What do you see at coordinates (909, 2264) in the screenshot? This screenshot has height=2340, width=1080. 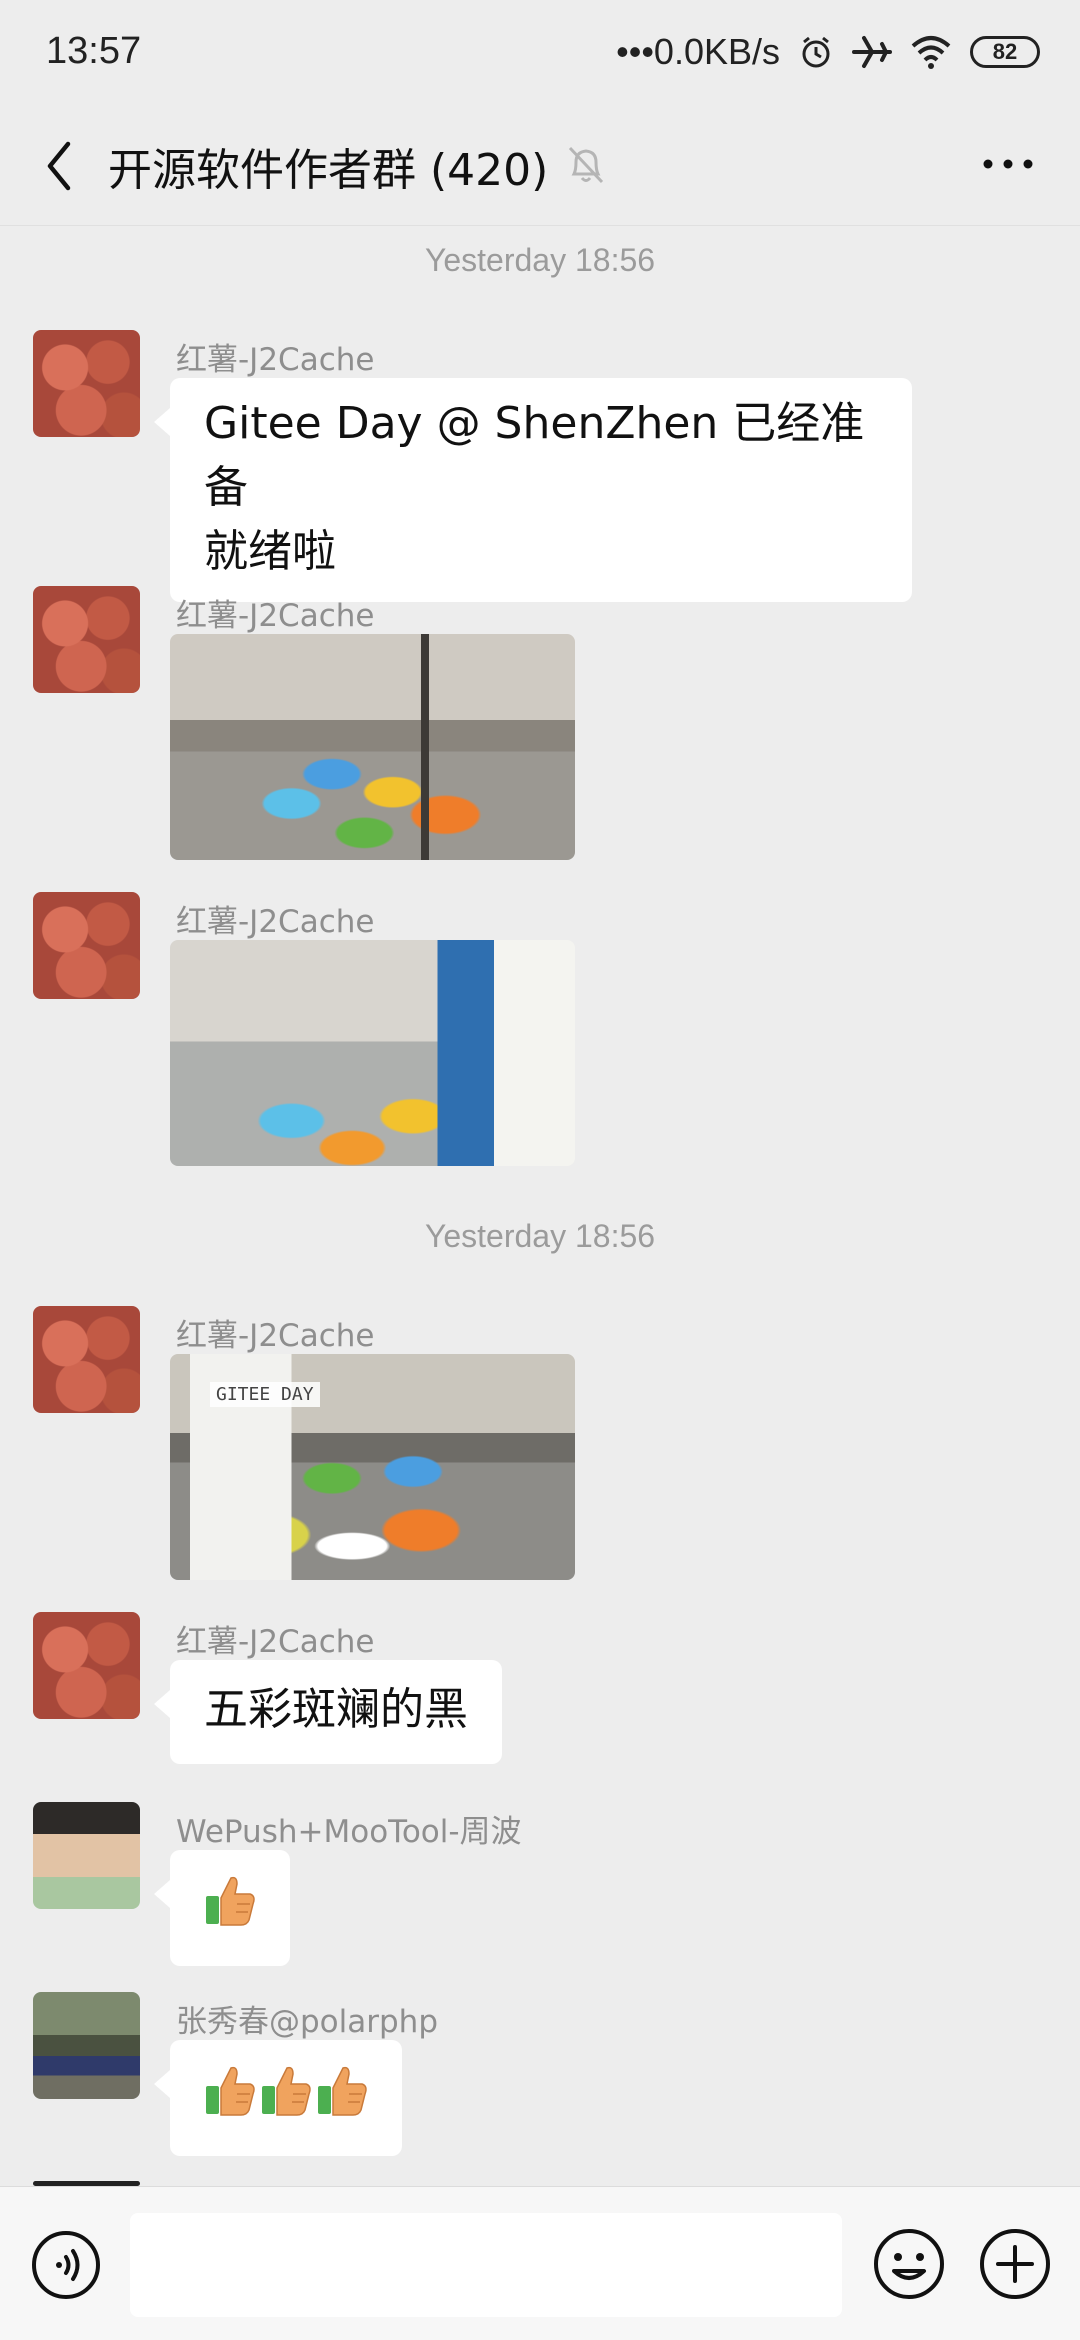 I see `emoji-icon` at bounding box center [909, 2264].